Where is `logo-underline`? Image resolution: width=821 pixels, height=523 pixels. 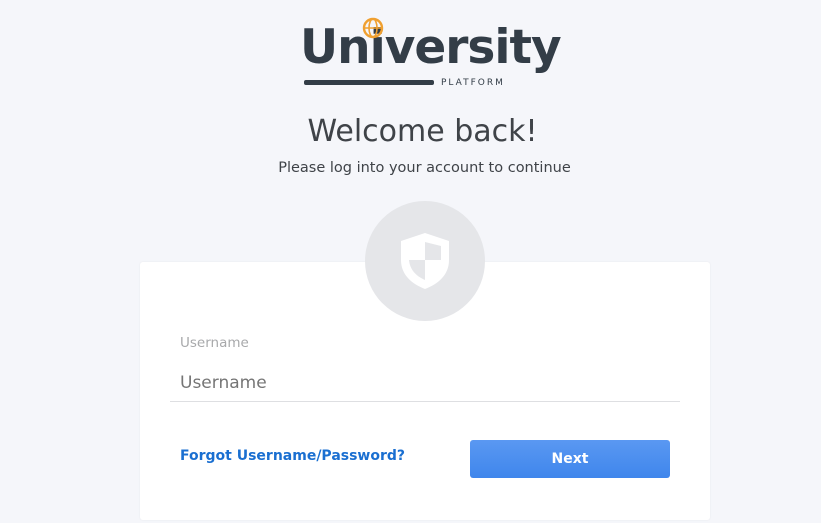
logo-underline is located at coordinates (369, 82).